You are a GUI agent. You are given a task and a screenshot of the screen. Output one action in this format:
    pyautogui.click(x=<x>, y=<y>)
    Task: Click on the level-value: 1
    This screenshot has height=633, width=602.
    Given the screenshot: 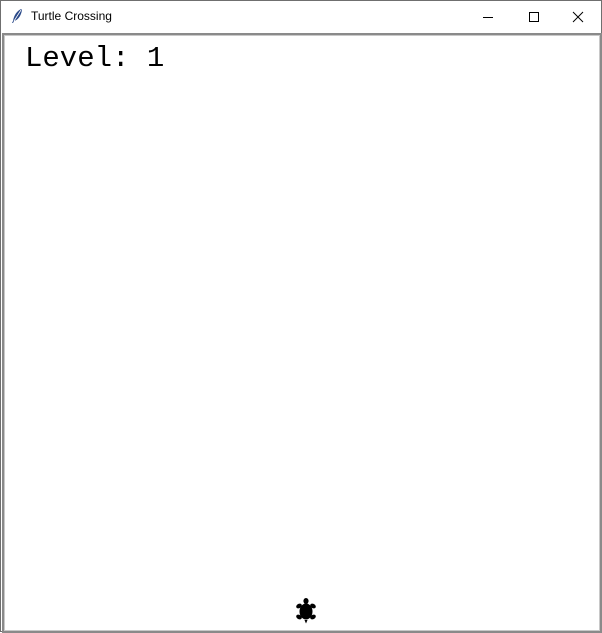 What is the action you would take?
    pyautogui.click(x=155, y=58)
    